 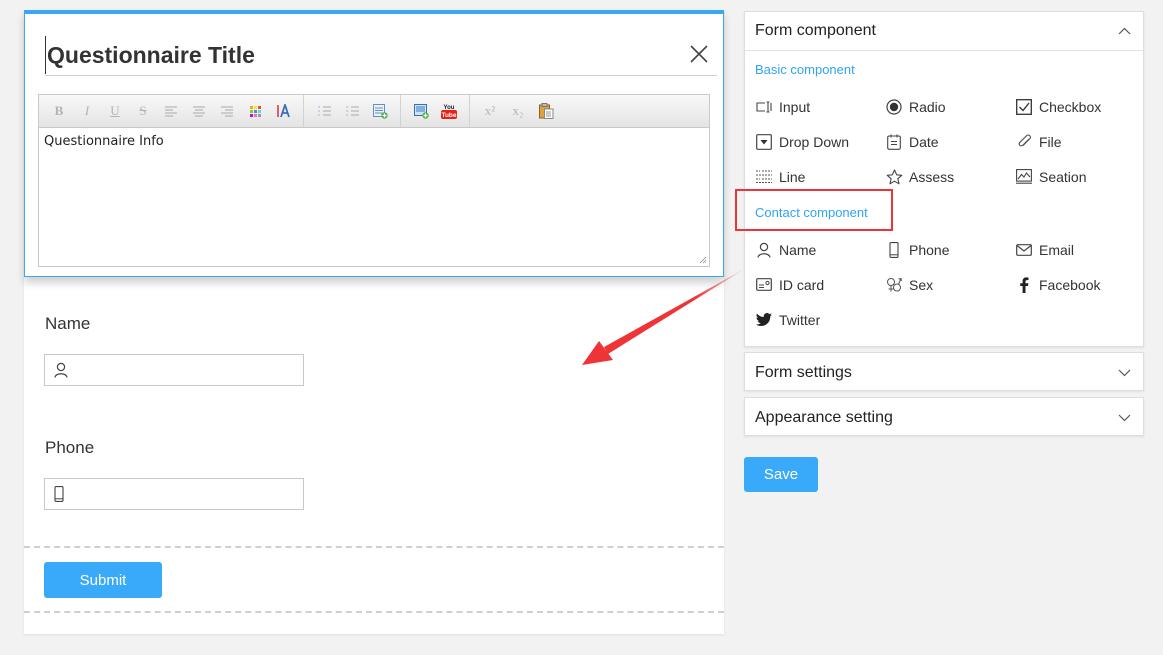 I want to click on toolbar-group-script: x² x₂, so click(x=521, y=111).